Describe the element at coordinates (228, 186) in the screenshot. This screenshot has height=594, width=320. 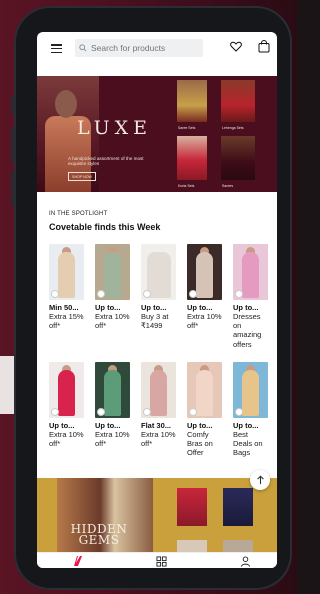
I see `banner-thumb-label: Sarees` at that location.